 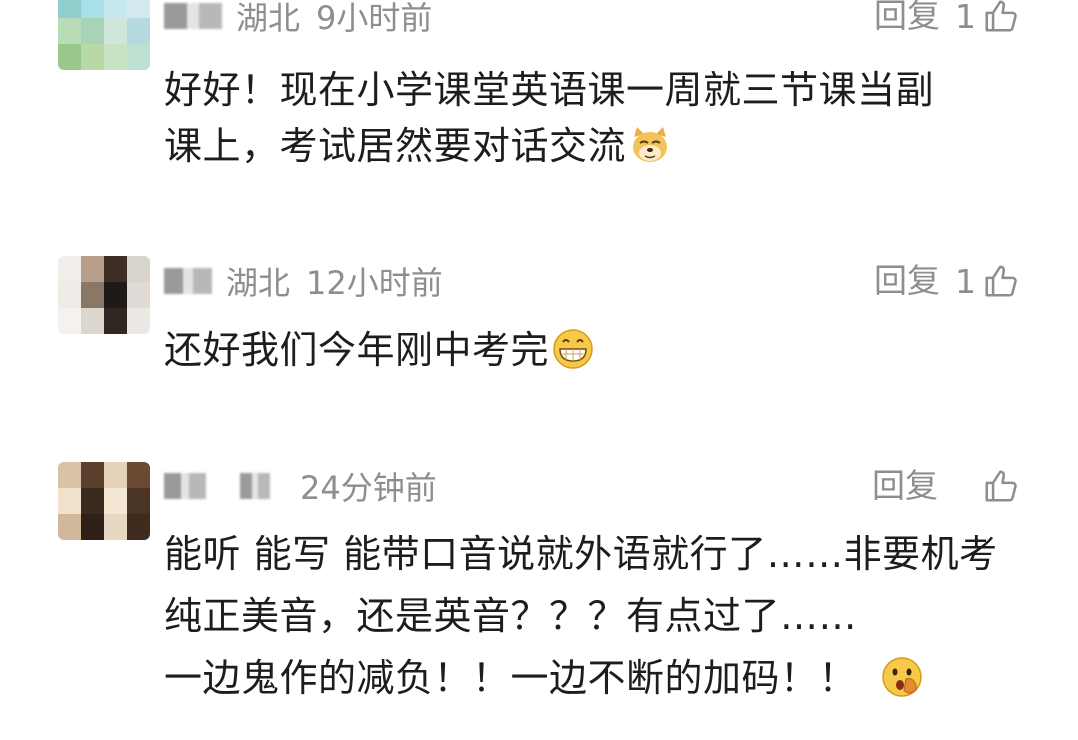 What do you see at coordinates (650, 144) in the screenshot?
I see `doge-emoji` at bounding box center [650, 144].